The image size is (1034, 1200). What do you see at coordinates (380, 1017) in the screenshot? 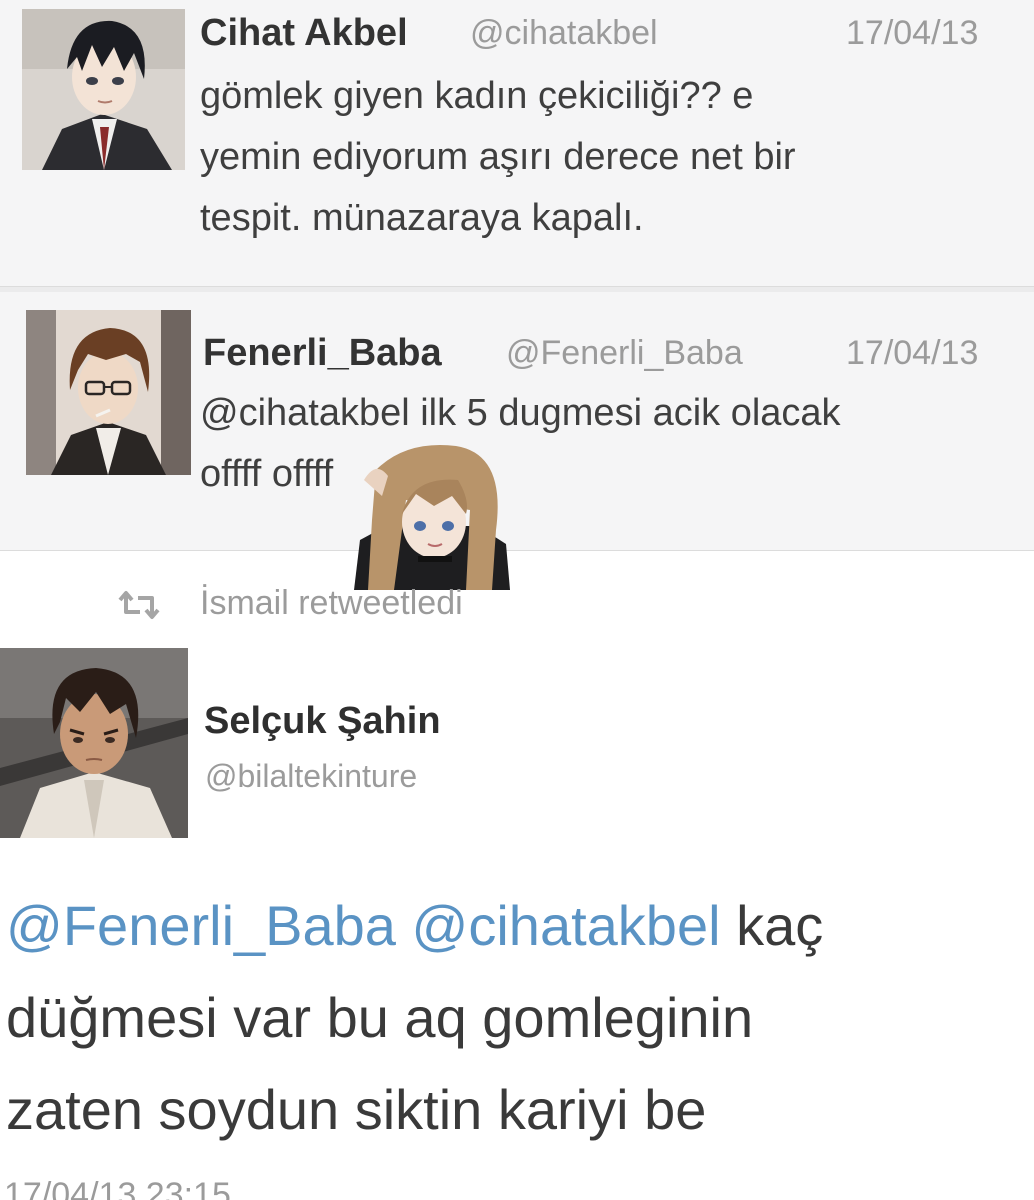
I see `main-tweet-text-line: düğmesi var bu aq gomleginin` at bounding box center [380, 1017].